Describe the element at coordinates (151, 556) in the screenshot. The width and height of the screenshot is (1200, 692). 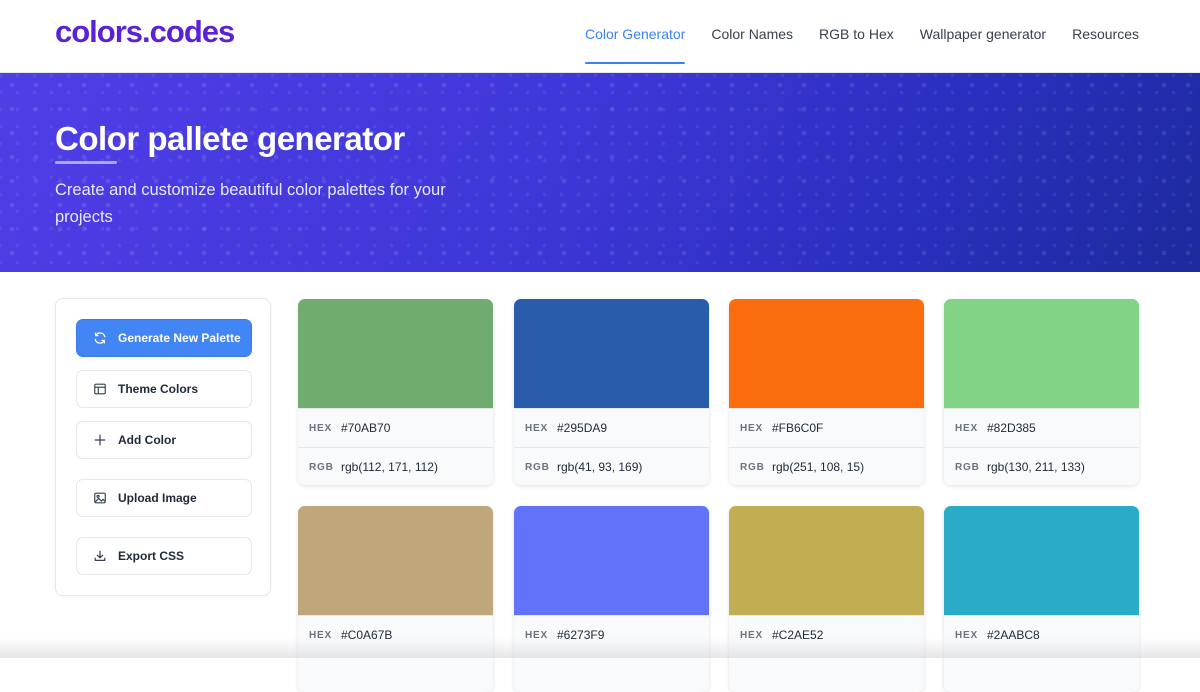
I see `export-css-label: Export CSS` at that location.